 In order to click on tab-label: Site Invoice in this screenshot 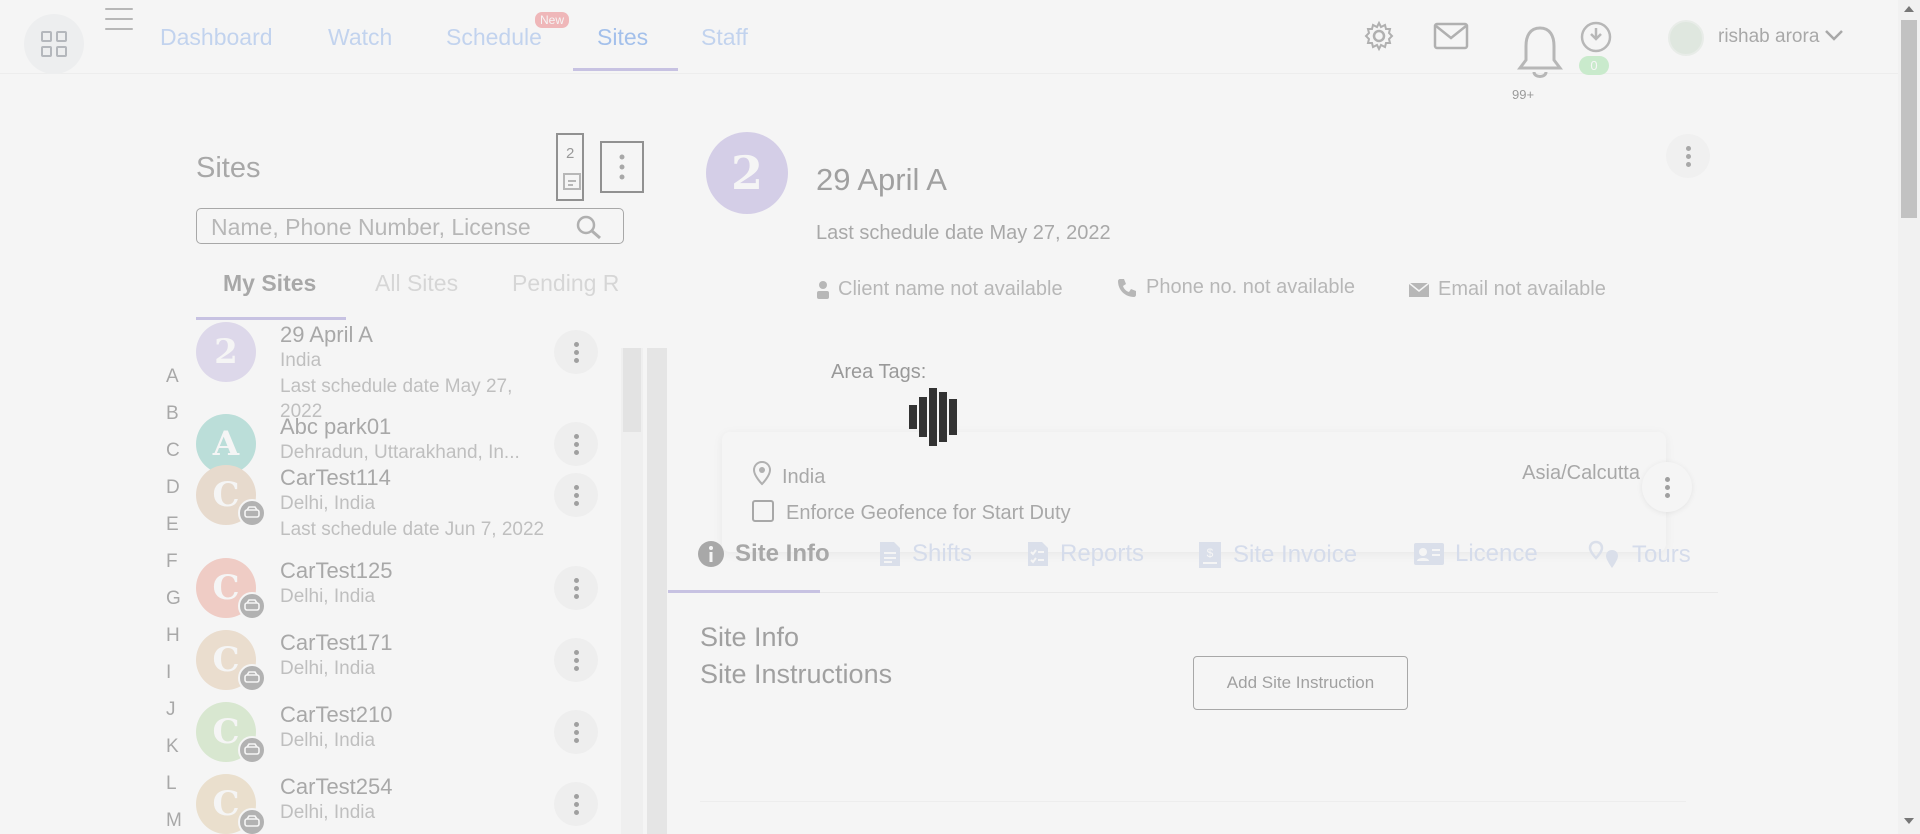, I will do `click(1295, 554)`.